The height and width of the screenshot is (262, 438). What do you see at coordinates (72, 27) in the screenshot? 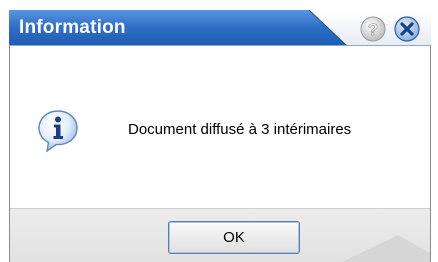
I see `dialog-title: Information` at bounding box center [72, 27].